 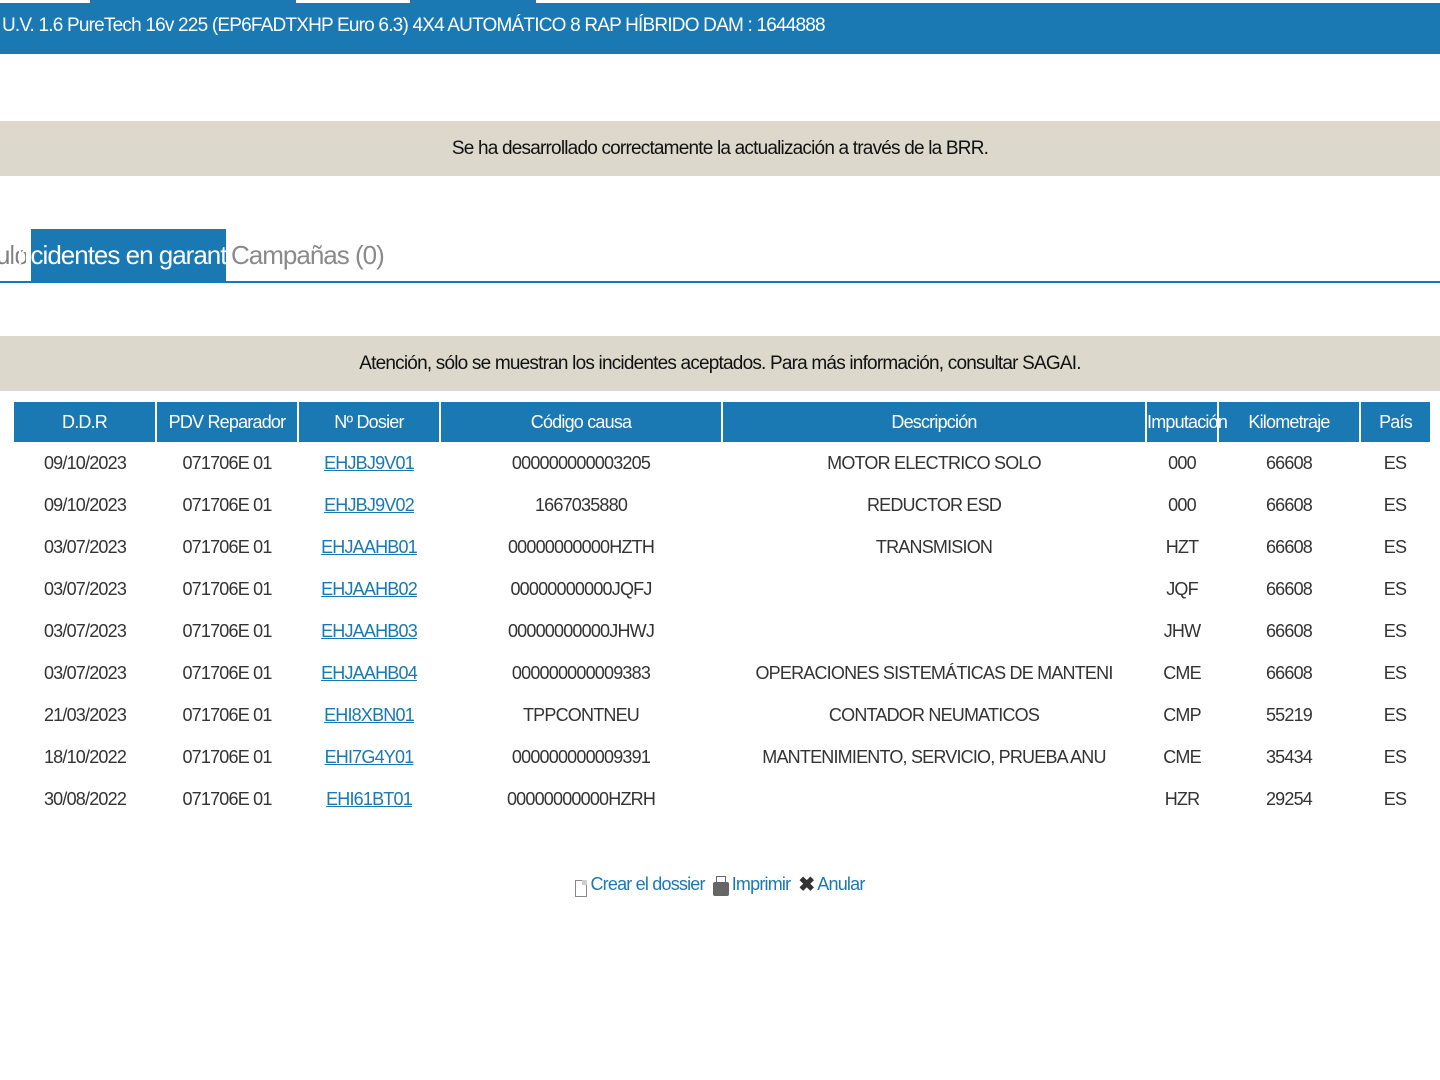 I want to click on cell-dossier: EHJAAHB03, so click(x=369, y=631).